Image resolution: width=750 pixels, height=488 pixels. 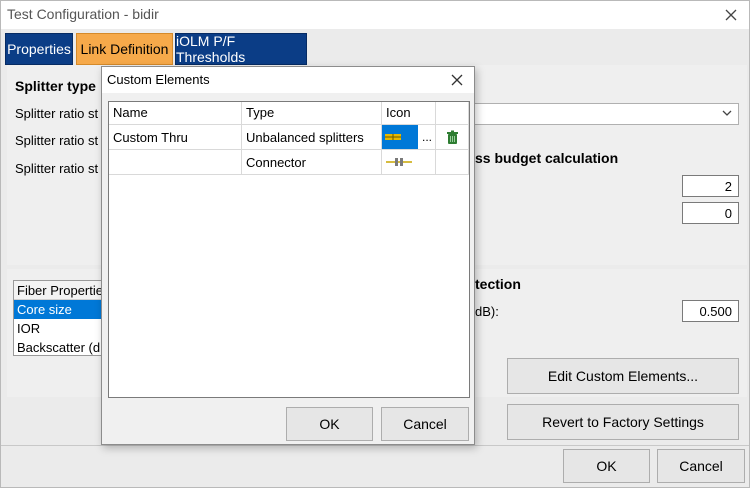 I want to click on table-cell-icon, so click(x=409, y=162).